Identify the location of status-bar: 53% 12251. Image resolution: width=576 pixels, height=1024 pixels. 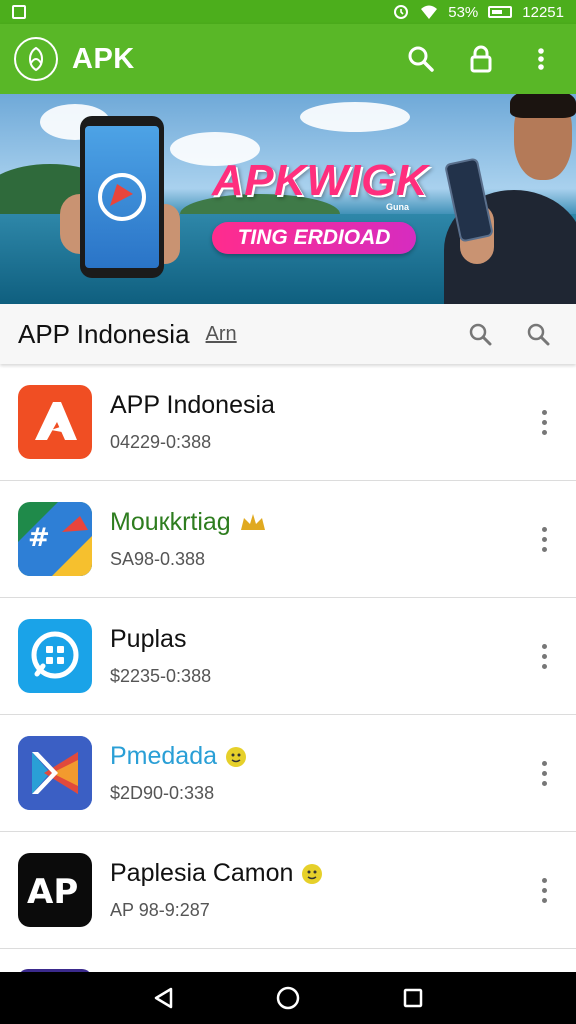
(288, 12).